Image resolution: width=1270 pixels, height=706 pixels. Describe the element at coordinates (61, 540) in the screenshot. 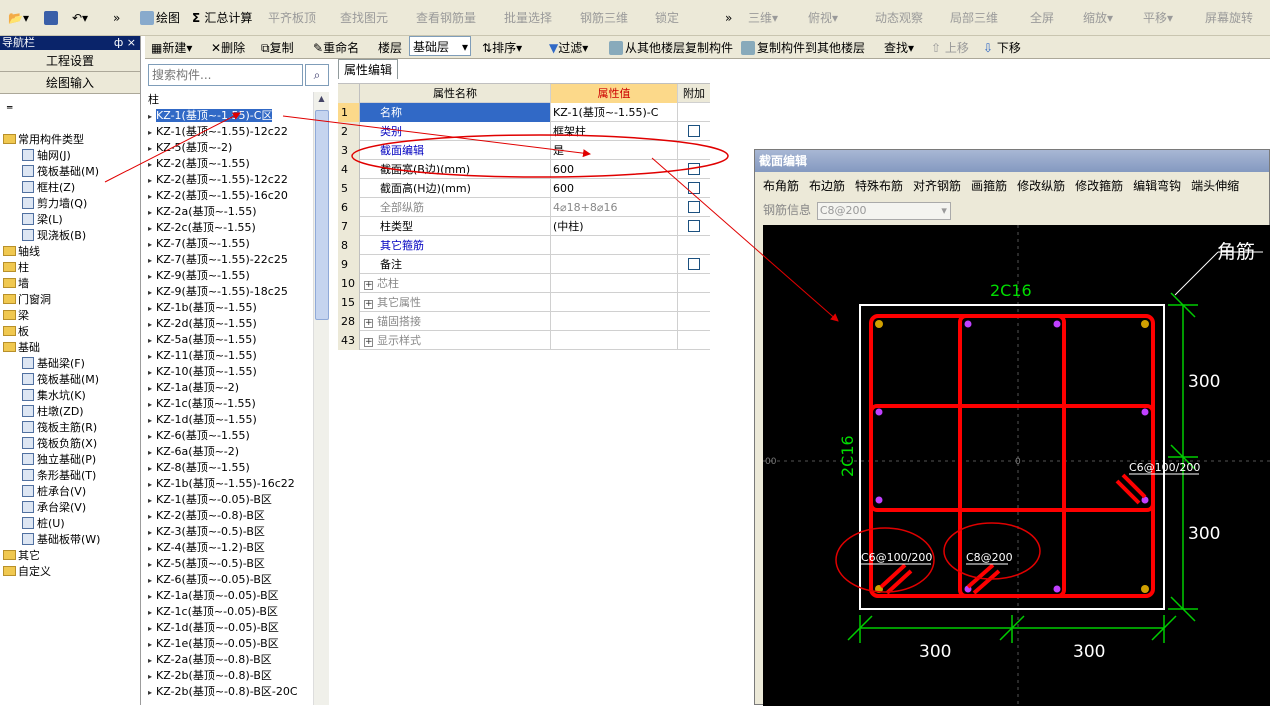

I see `tree-item: 基础板带(W)` at that location.